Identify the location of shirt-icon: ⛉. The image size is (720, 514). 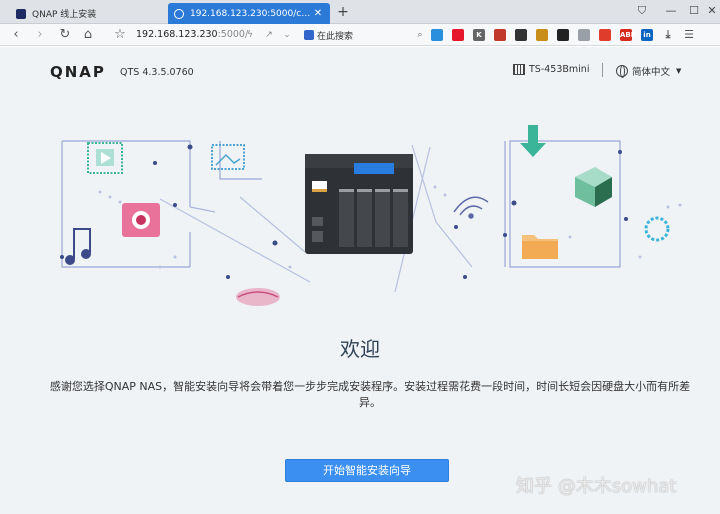
(642, 11).